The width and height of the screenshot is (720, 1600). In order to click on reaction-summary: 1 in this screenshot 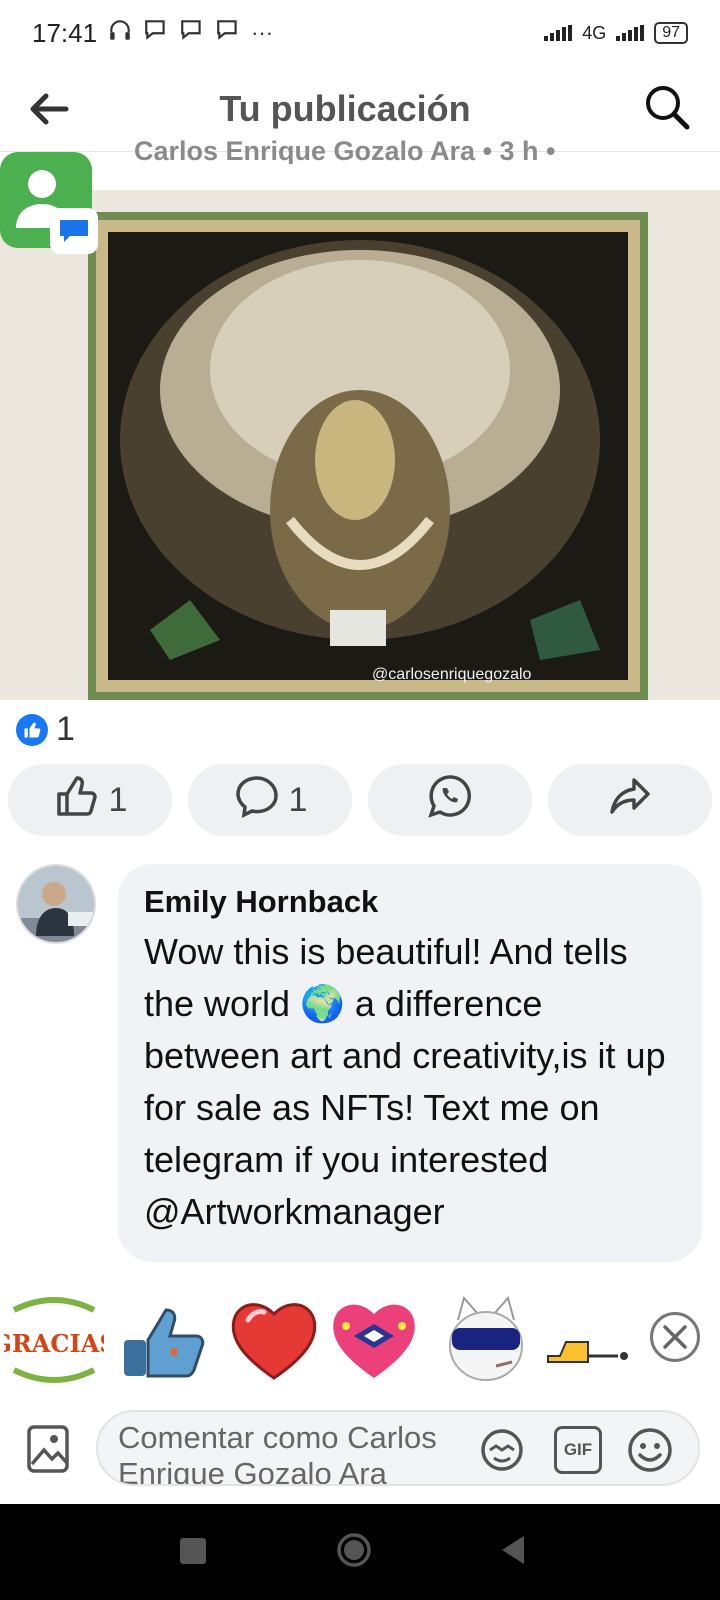, I will do `click(45, 729)`.